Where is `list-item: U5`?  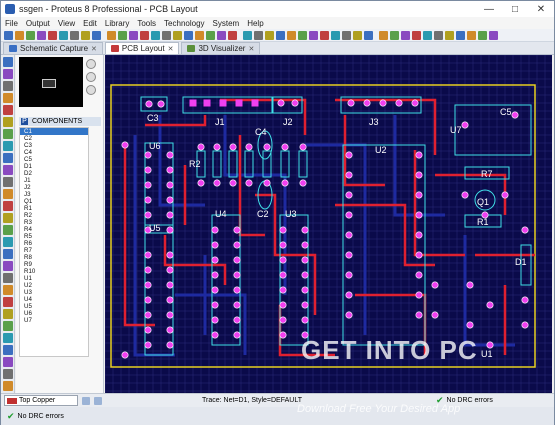
list-item: U5 is located at coordinates (54, 306).